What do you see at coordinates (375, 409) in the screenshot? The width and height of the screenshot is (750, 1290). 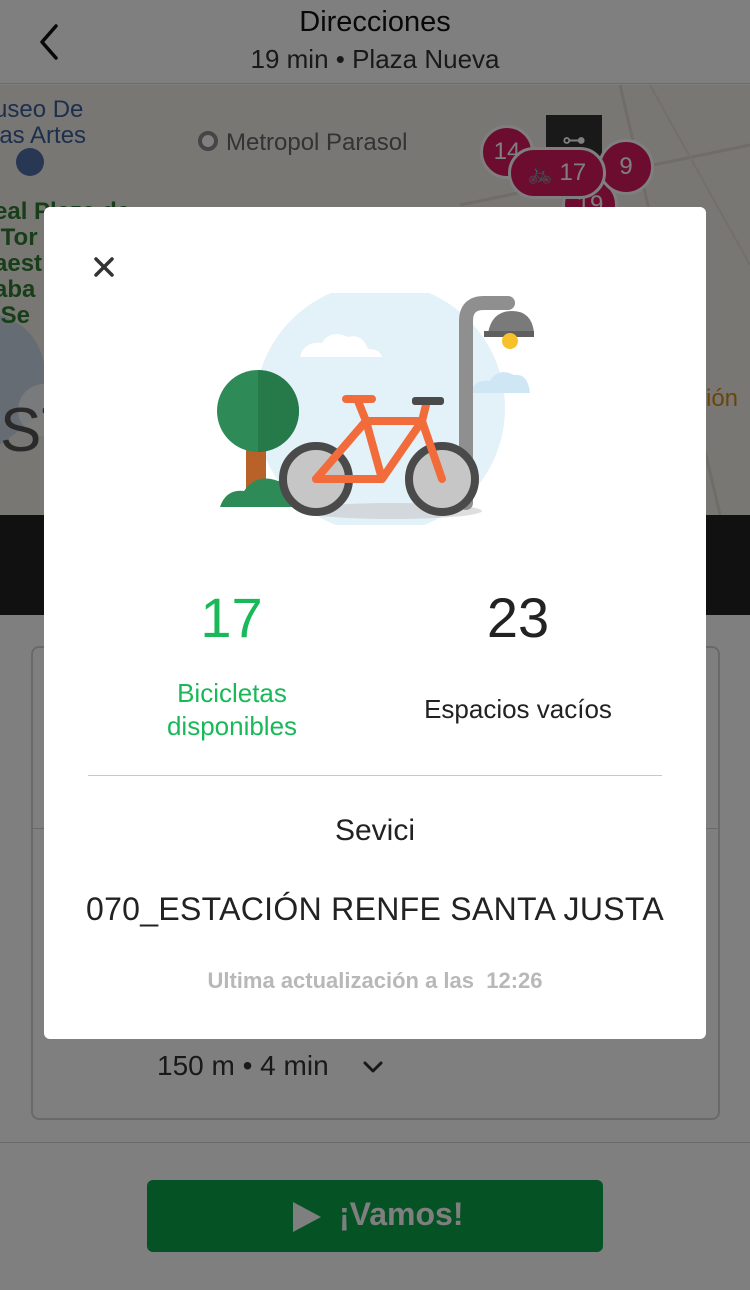 I see `bike-station-illustration` at bounding box center [375, 409].